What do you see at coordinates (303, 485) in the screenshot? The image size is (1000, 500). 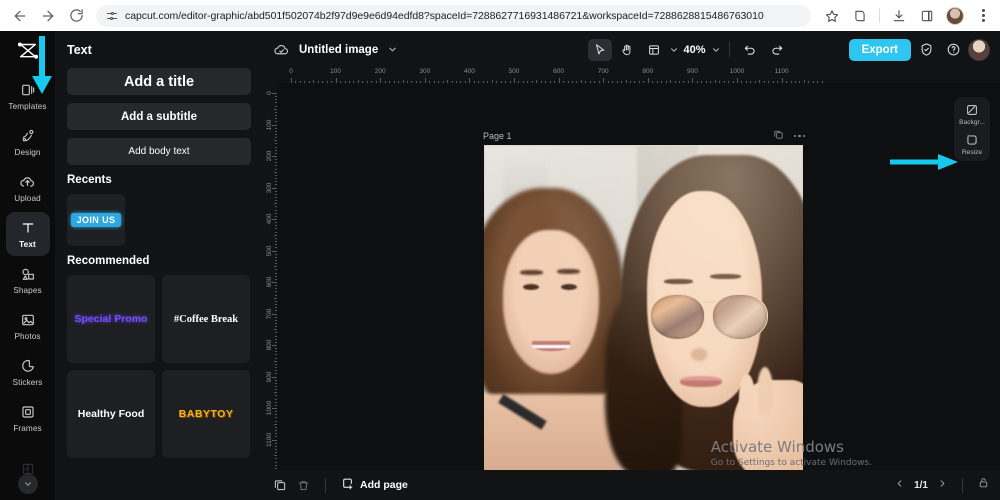 I see `trash-icon` at bounding box center [303, 485].